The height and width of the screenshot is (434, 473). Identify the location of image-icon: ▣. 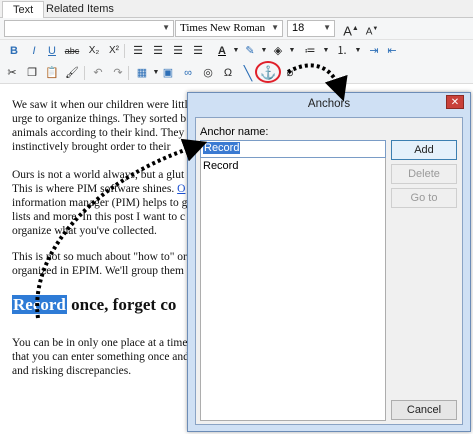
(168, 73).